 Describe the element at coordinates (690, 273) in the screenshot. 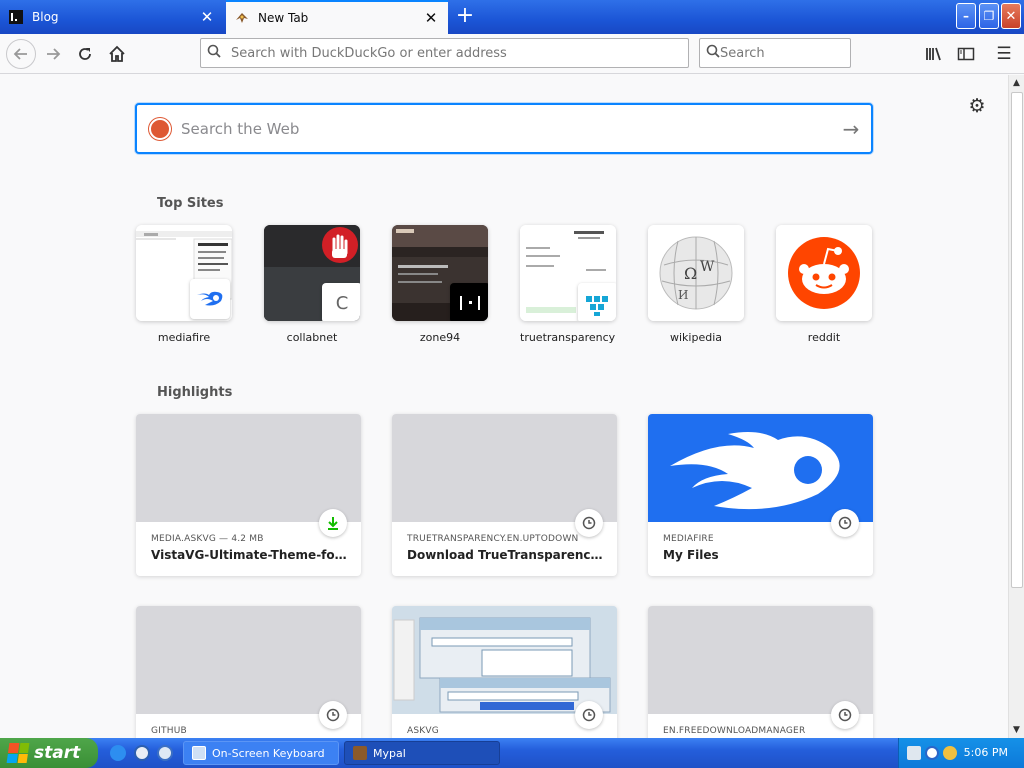

I see `svg-text: Ω` at that location.